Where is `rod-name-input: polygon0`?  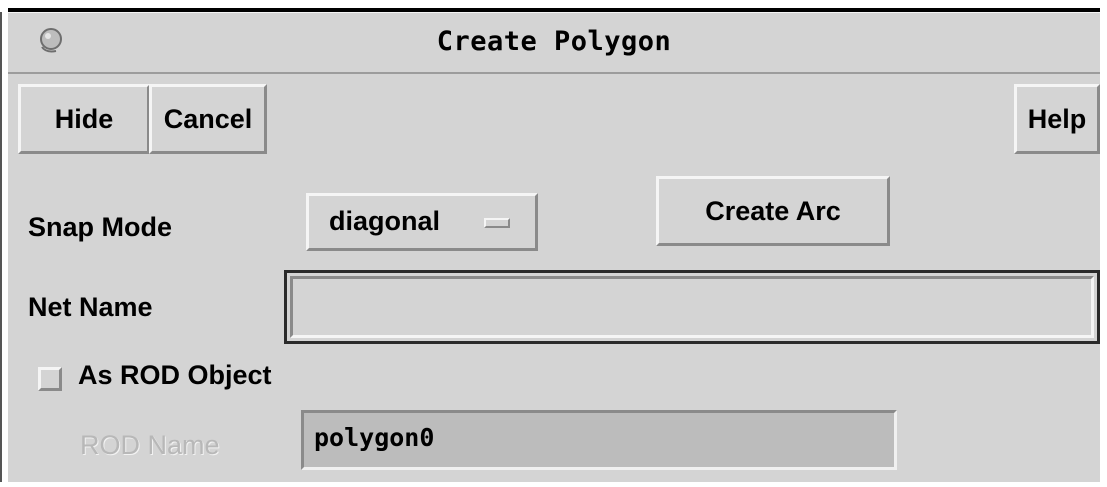 rod-name-input: polygon0 is located at coordinates (599, 440).